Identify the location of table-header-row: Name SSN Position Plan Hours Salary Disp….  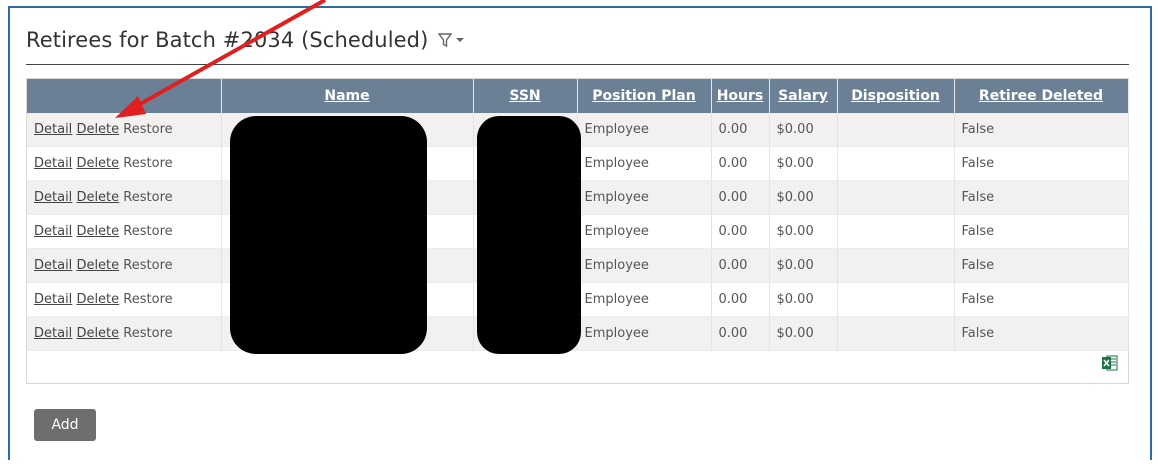
(578, 96).